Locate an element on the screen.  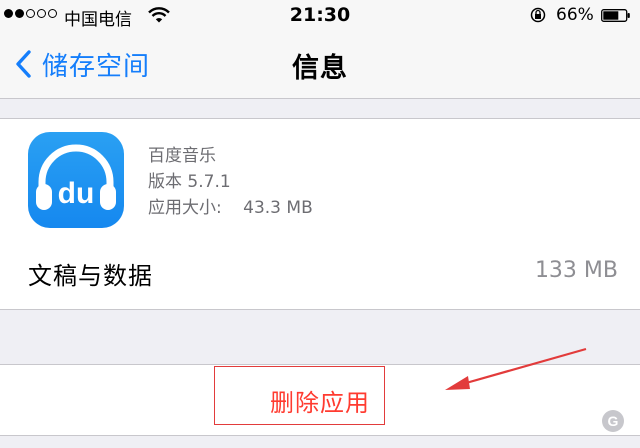
baidu-music-app-icon: du is located at coordinates (76, 180).